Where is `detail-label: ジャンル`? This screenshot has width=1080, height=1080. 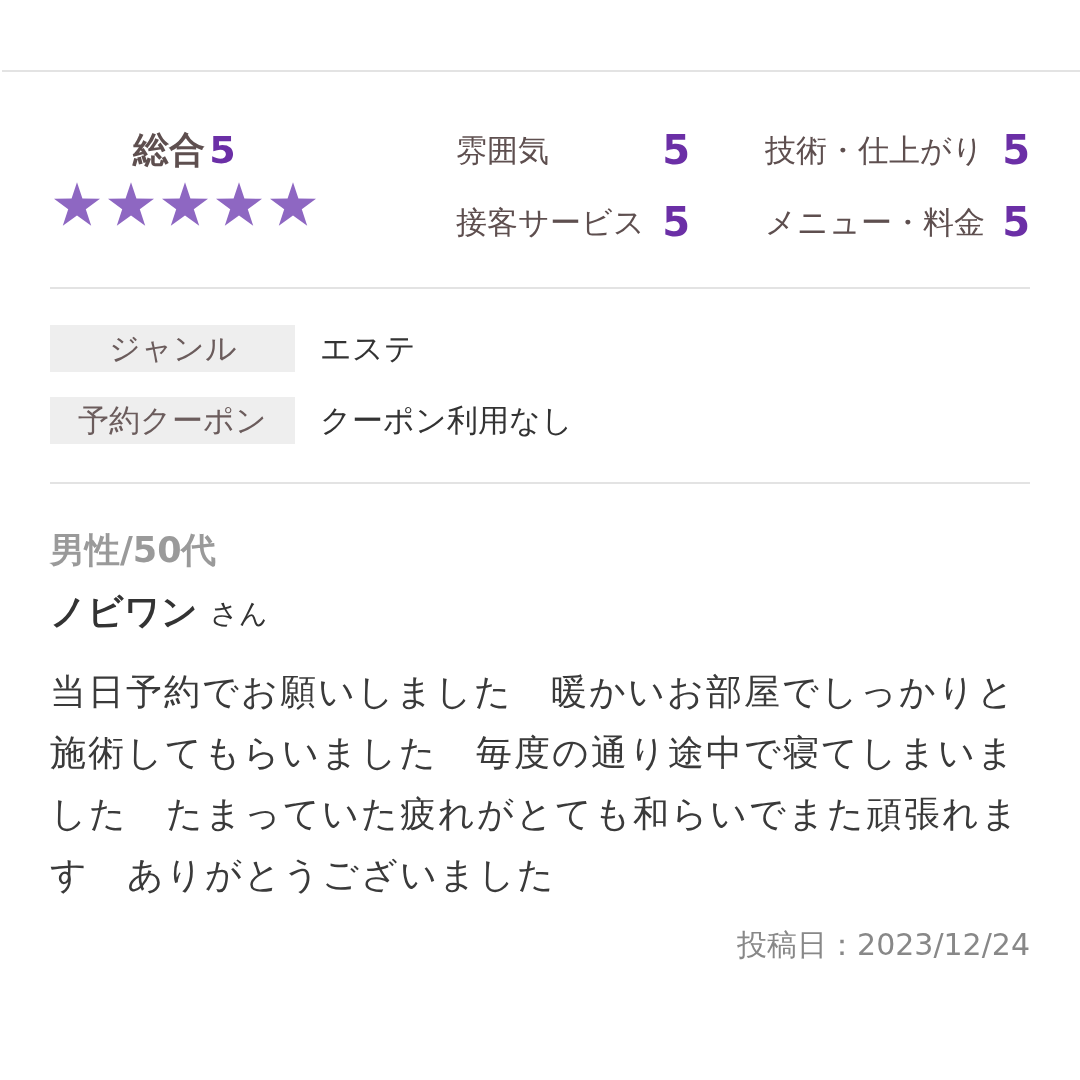
detail-label: ジャンル is located at coordinates (172, 348).